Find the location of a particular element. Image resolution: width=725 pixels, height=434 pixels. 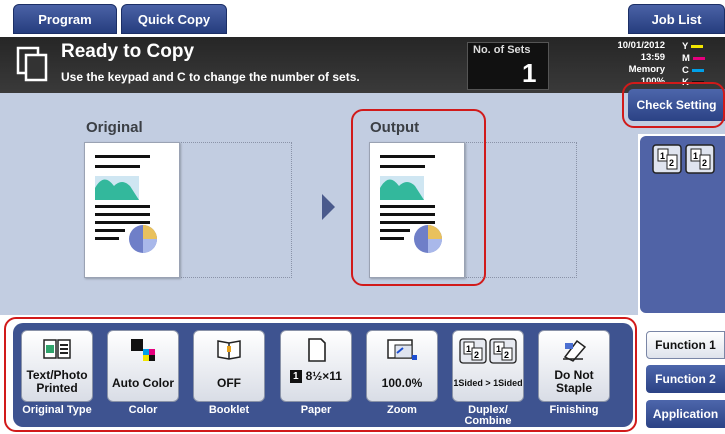

status-info: 10/01/2012 13:59 Memory 100% is located at coordinates (641, 64).